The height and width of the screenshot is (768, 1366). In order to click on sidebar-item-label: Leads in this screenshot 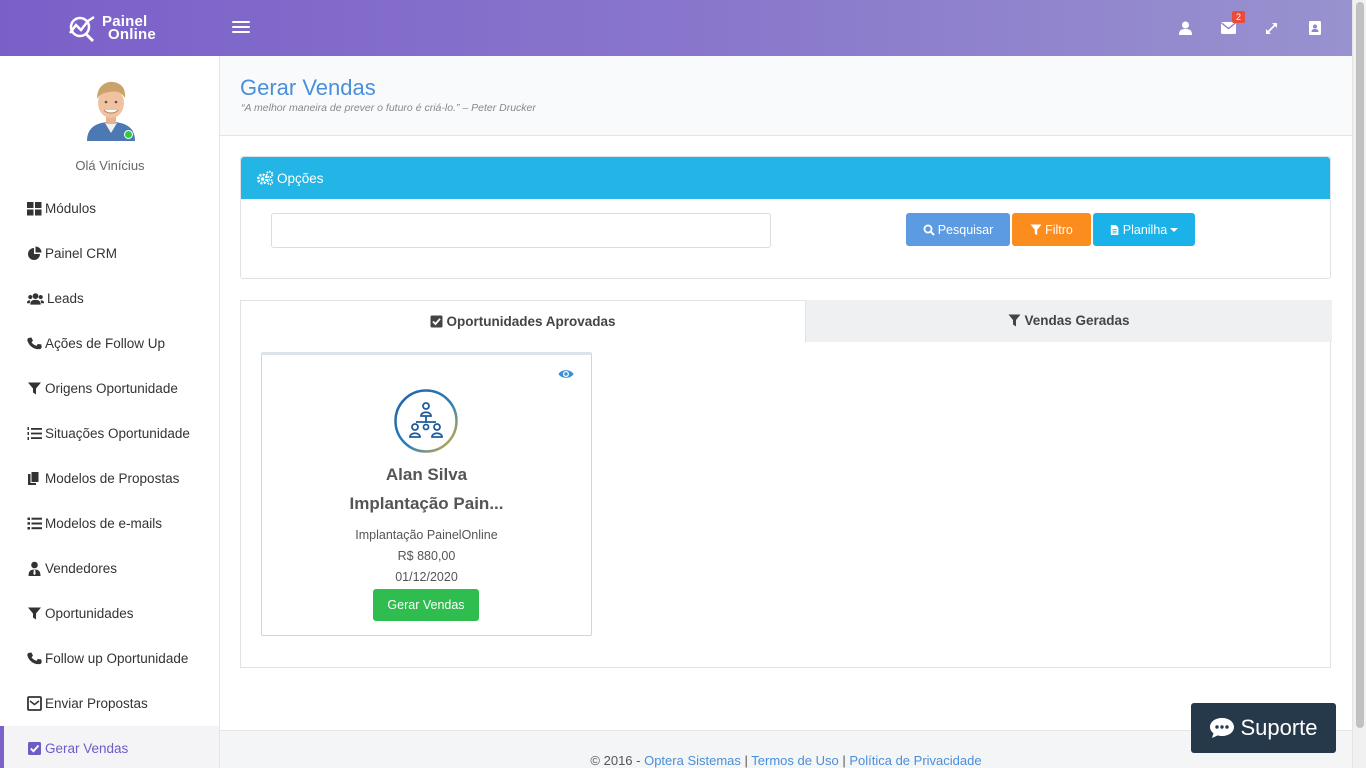, I will do `click(65, 298)`.